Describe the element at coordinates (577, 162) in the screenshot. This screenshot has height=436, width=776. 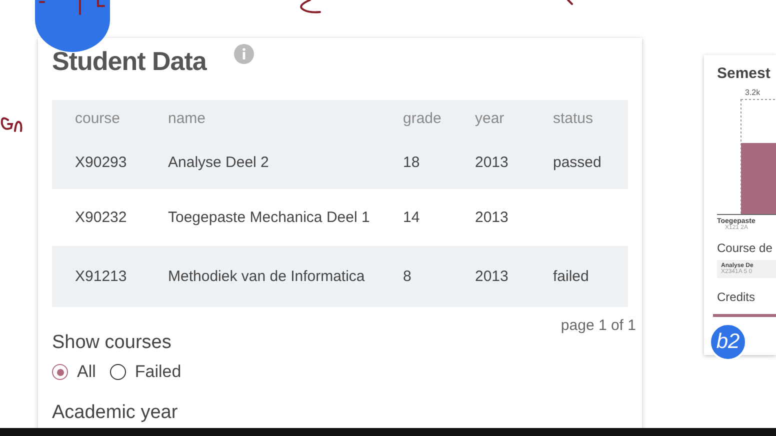
I see `table-cell: passed` at that location.